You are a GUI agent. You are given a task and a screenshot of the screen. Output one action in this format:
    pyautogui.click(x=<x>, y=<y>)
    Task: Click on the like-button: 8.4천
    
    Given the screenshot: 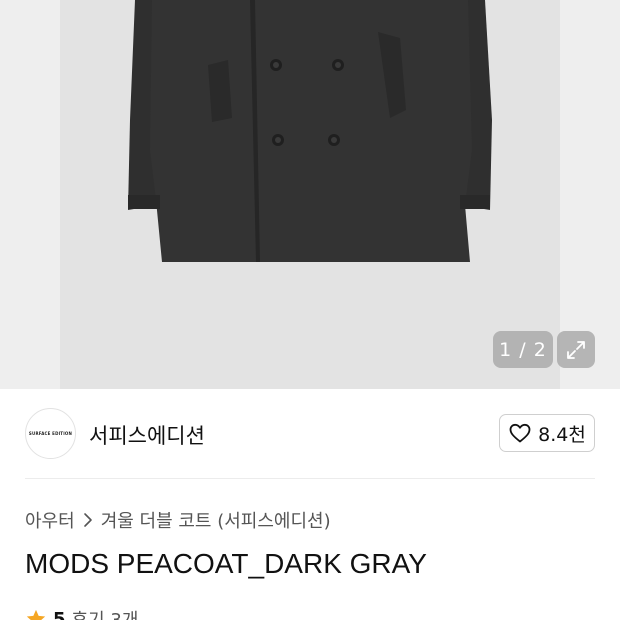 What is the action you would take?
    pyautogui.click(x=547, y=433)
    